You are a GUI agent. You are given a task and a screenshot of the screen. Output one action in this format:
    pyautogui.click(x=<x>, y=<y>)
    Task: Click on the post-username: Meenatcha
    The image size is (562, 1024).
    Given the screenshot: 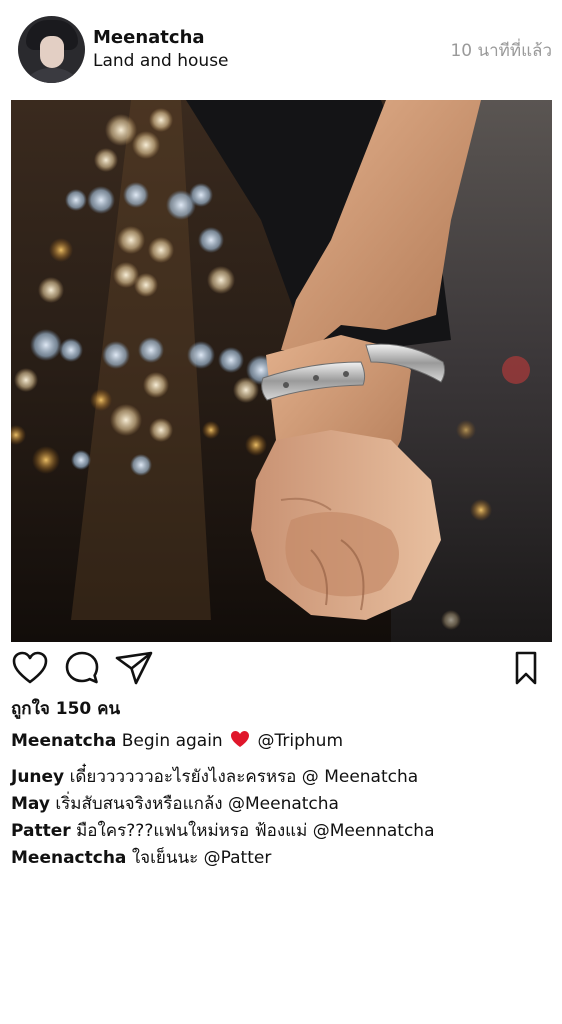 What is the action you would take?
    pyautogui.click(x=149, y=38)
    